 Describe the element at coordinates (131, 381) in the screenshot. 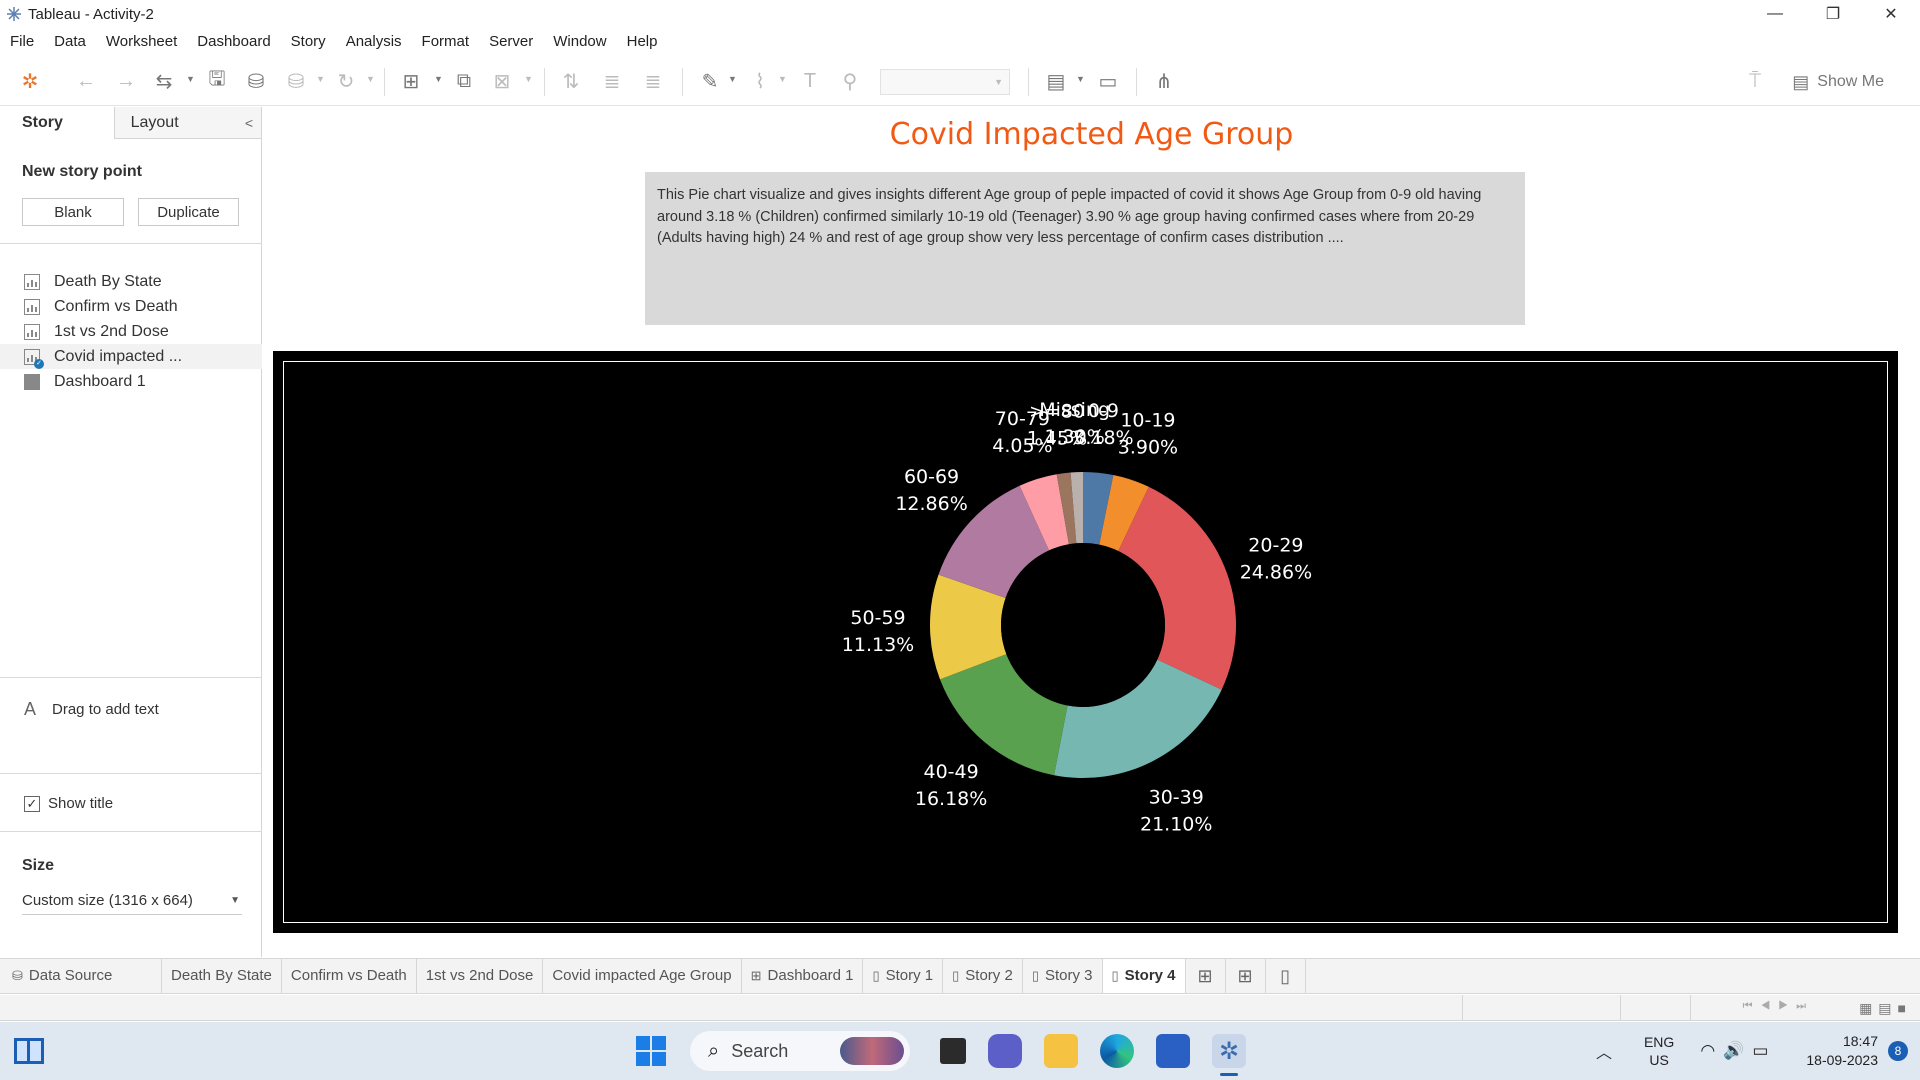

I see `story-point-item: Dashboard 1` at that location.